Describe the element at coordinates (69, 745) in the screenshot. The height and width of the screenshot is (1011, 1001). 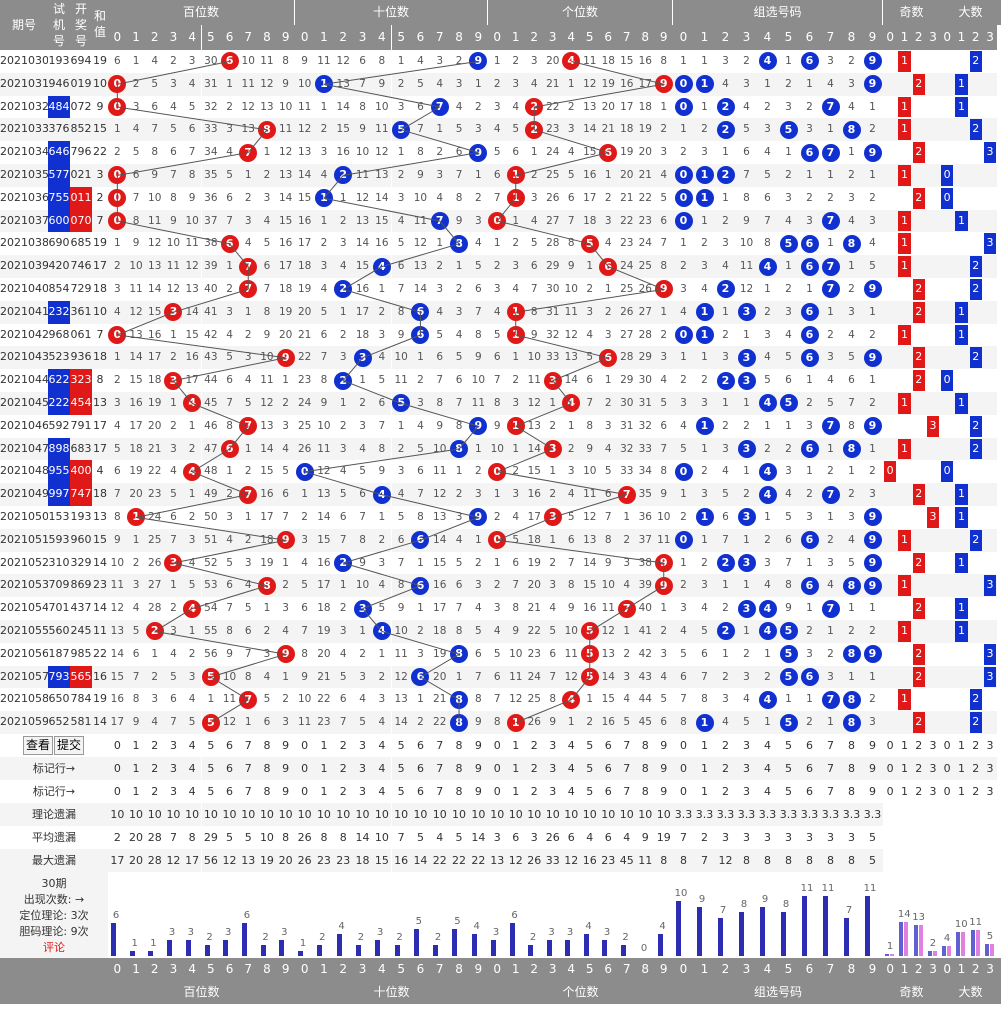
I see `submit-button: 提交` at that location.